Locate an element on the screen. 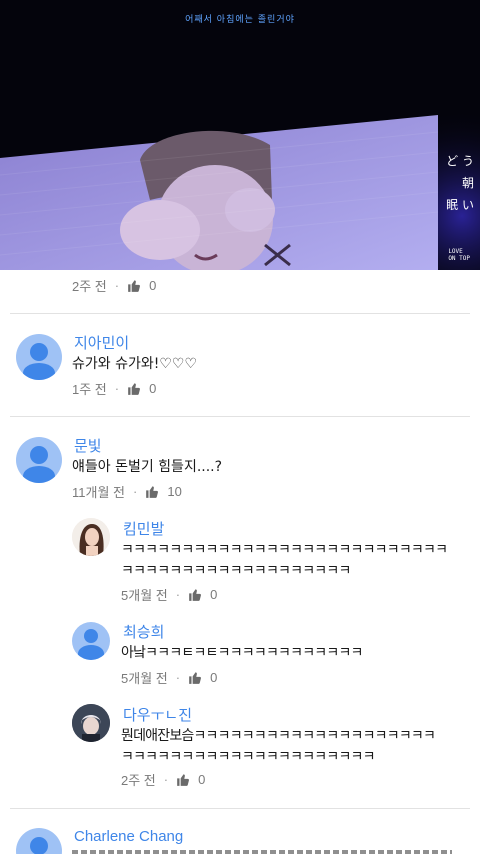 The height and width of the screenshot is (854, 480). comment-meta: 1주 전 · 0 is located at coordinates (114, 388).